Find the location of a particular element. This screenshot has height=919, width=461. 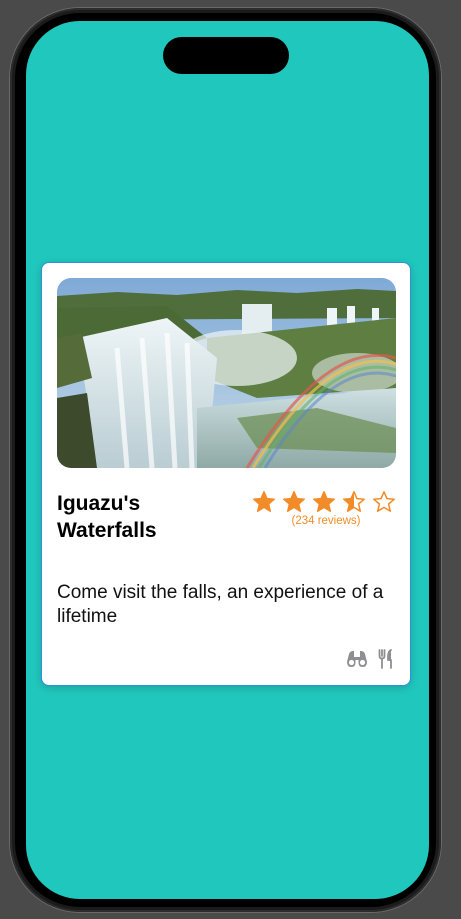

amenities is located at coordinates (370, 659).